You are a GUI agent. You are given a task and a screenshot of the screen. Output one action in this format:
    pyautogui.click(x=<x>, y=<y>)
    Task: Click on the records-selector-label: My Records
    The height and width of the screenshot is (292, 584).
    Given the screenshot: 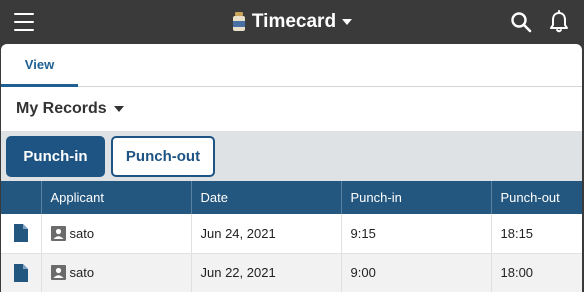 What is the action you would take?
    pyautogui.click(x=61, y=108)
    